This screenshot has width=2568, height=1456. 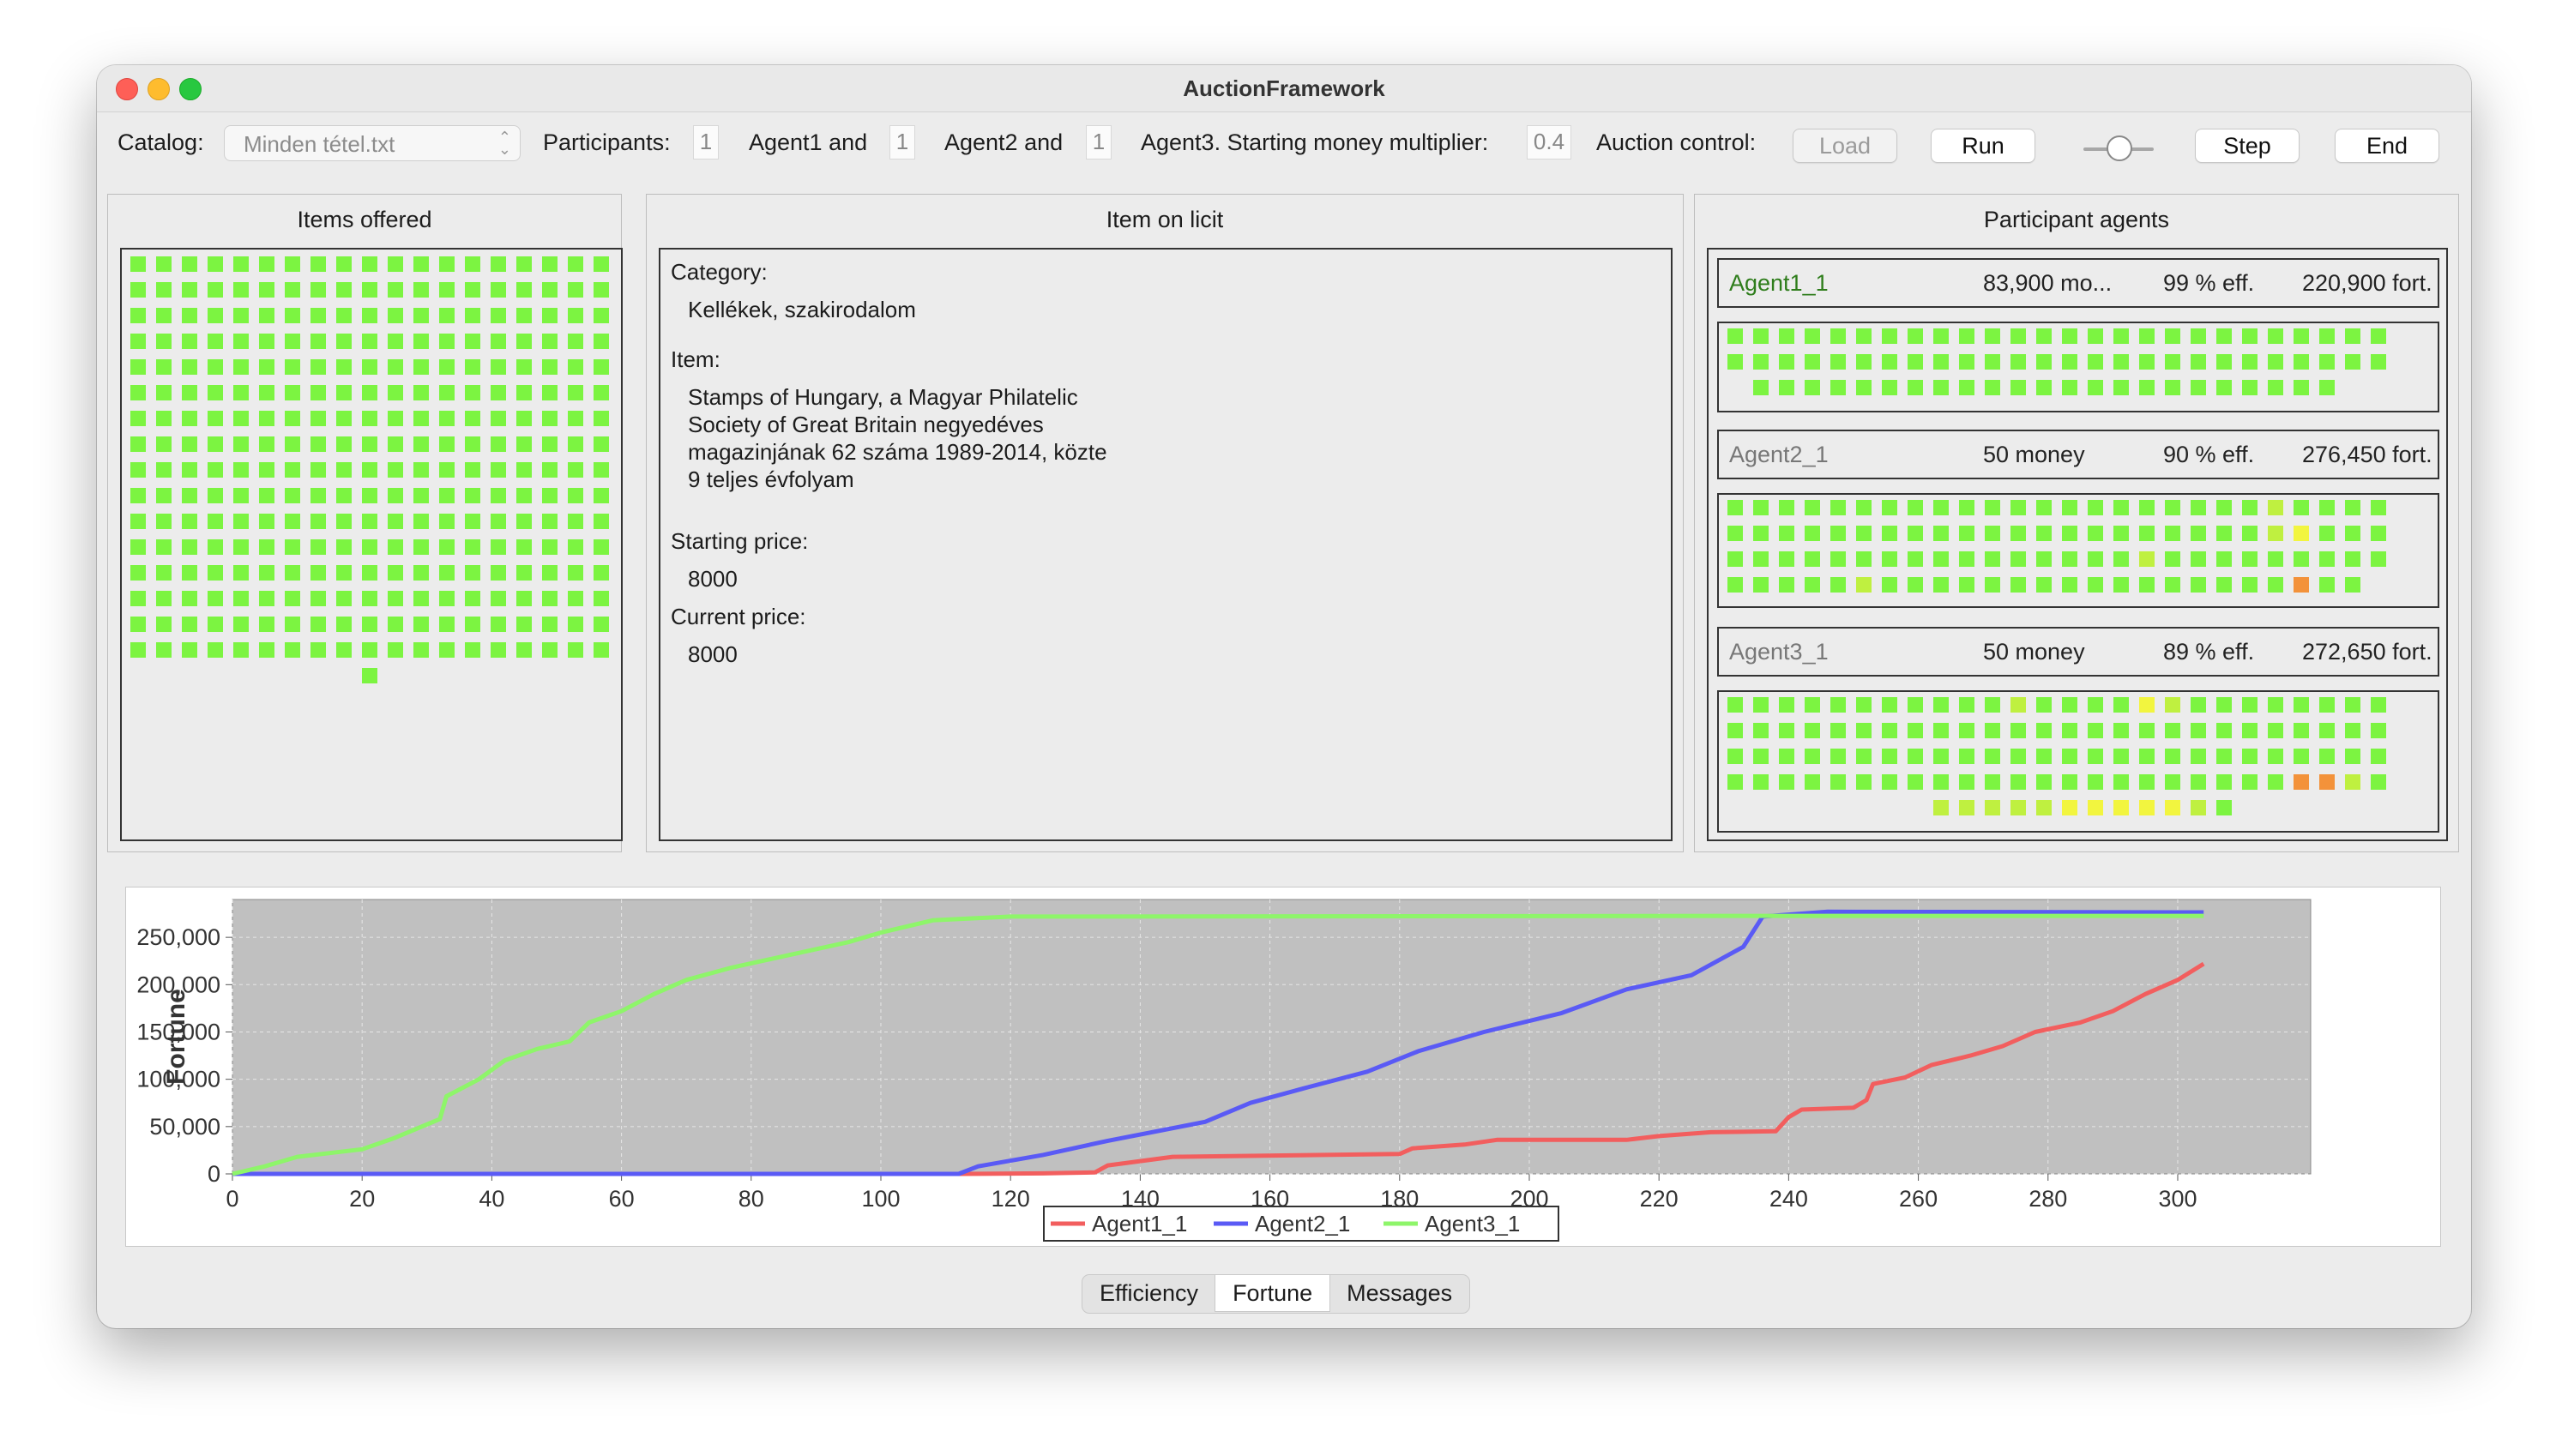 What do you see at coordinates (1549, 142) in the screenshot?
I see `multiplier-field: 0.4` at bounding box center [1549, 142].